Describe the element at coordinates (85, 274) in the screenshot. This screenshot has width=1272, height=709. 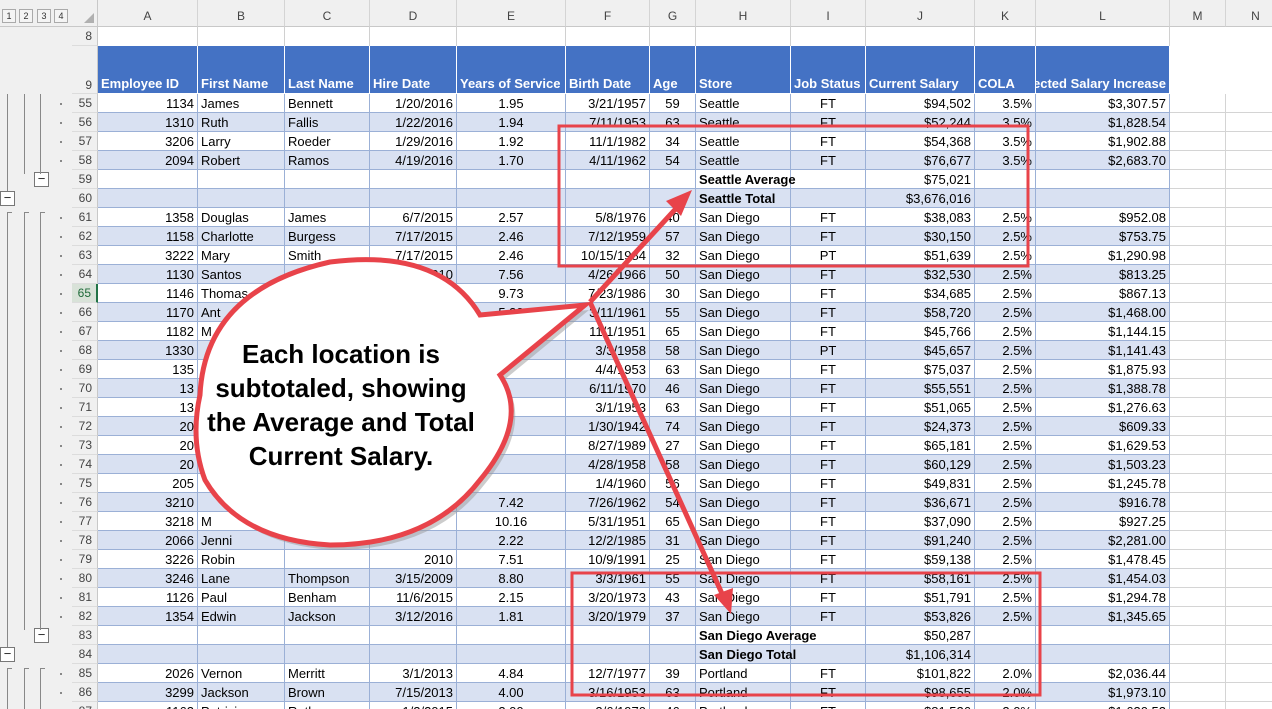
I see `row-header: 64` at that location.